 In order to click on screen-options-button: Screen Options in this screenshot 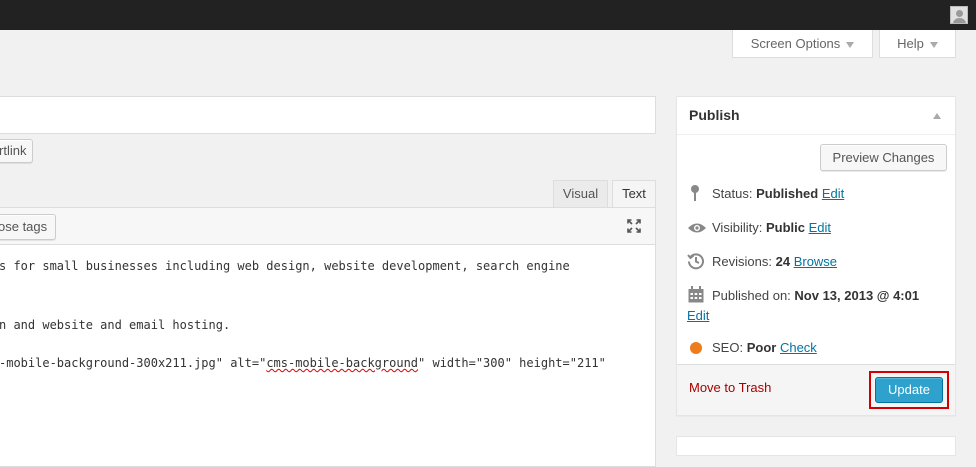, I will do `click(802, 44)`.